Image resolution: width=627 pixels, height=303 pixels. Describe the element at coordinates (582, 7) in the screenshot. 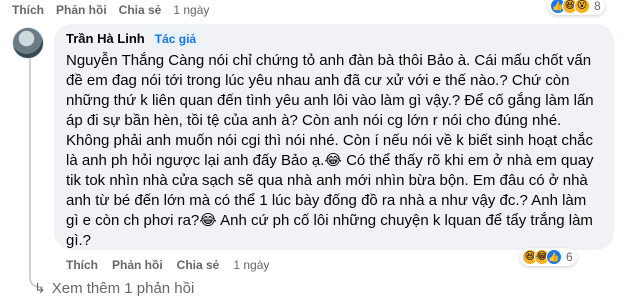

I see `wow-icon: 😮` at that location.